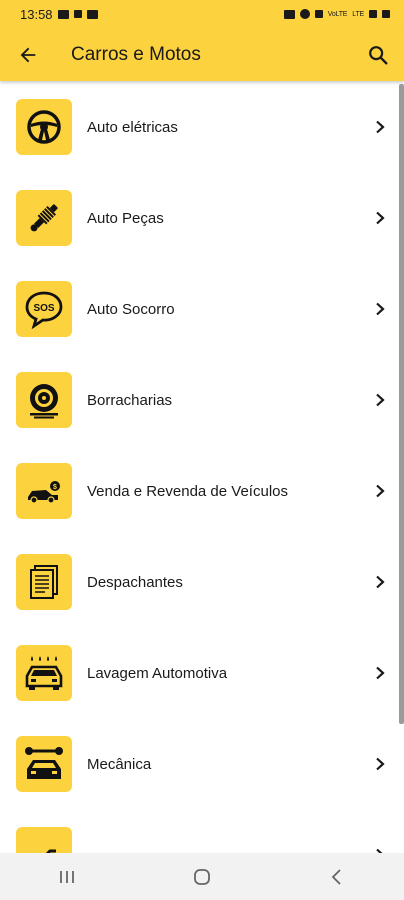 This screenshot has height=900, width=404. What do you see at coordinates (202, 14) in the screenshot?
I see `status-bar: 13:58 VoLTE LTE` at bounding box center [202, 14].